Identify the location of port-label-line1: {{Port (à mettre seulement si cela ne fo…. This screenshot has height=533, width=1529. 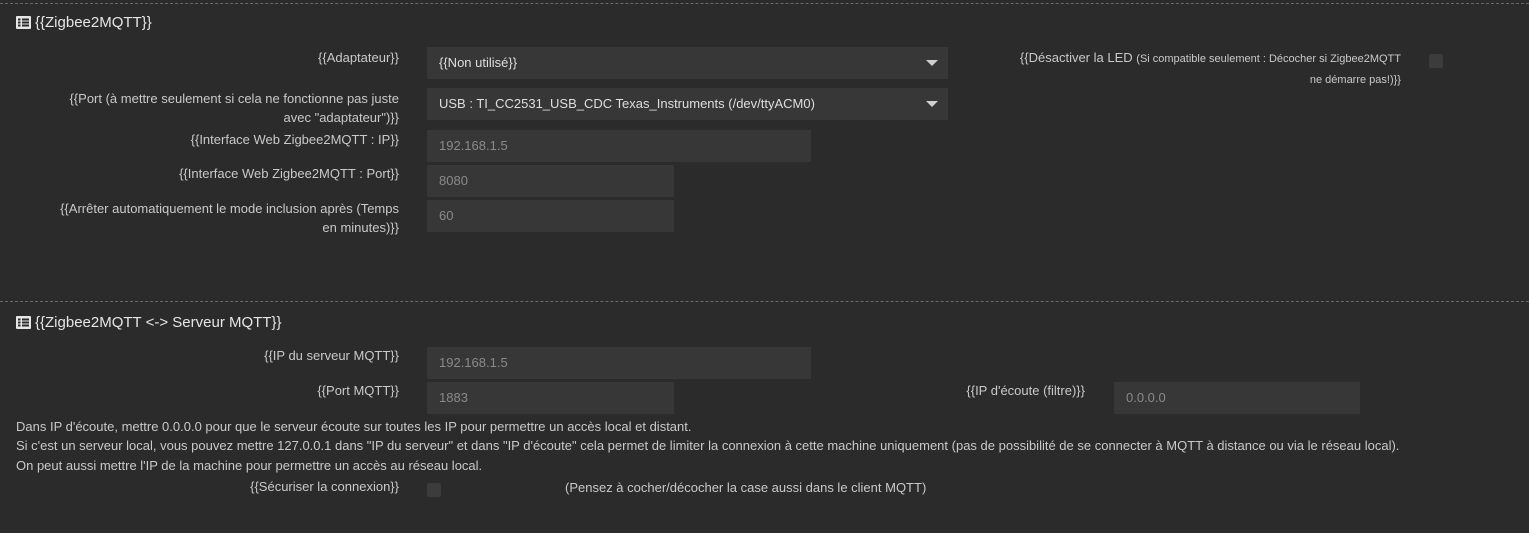
(234, 98).